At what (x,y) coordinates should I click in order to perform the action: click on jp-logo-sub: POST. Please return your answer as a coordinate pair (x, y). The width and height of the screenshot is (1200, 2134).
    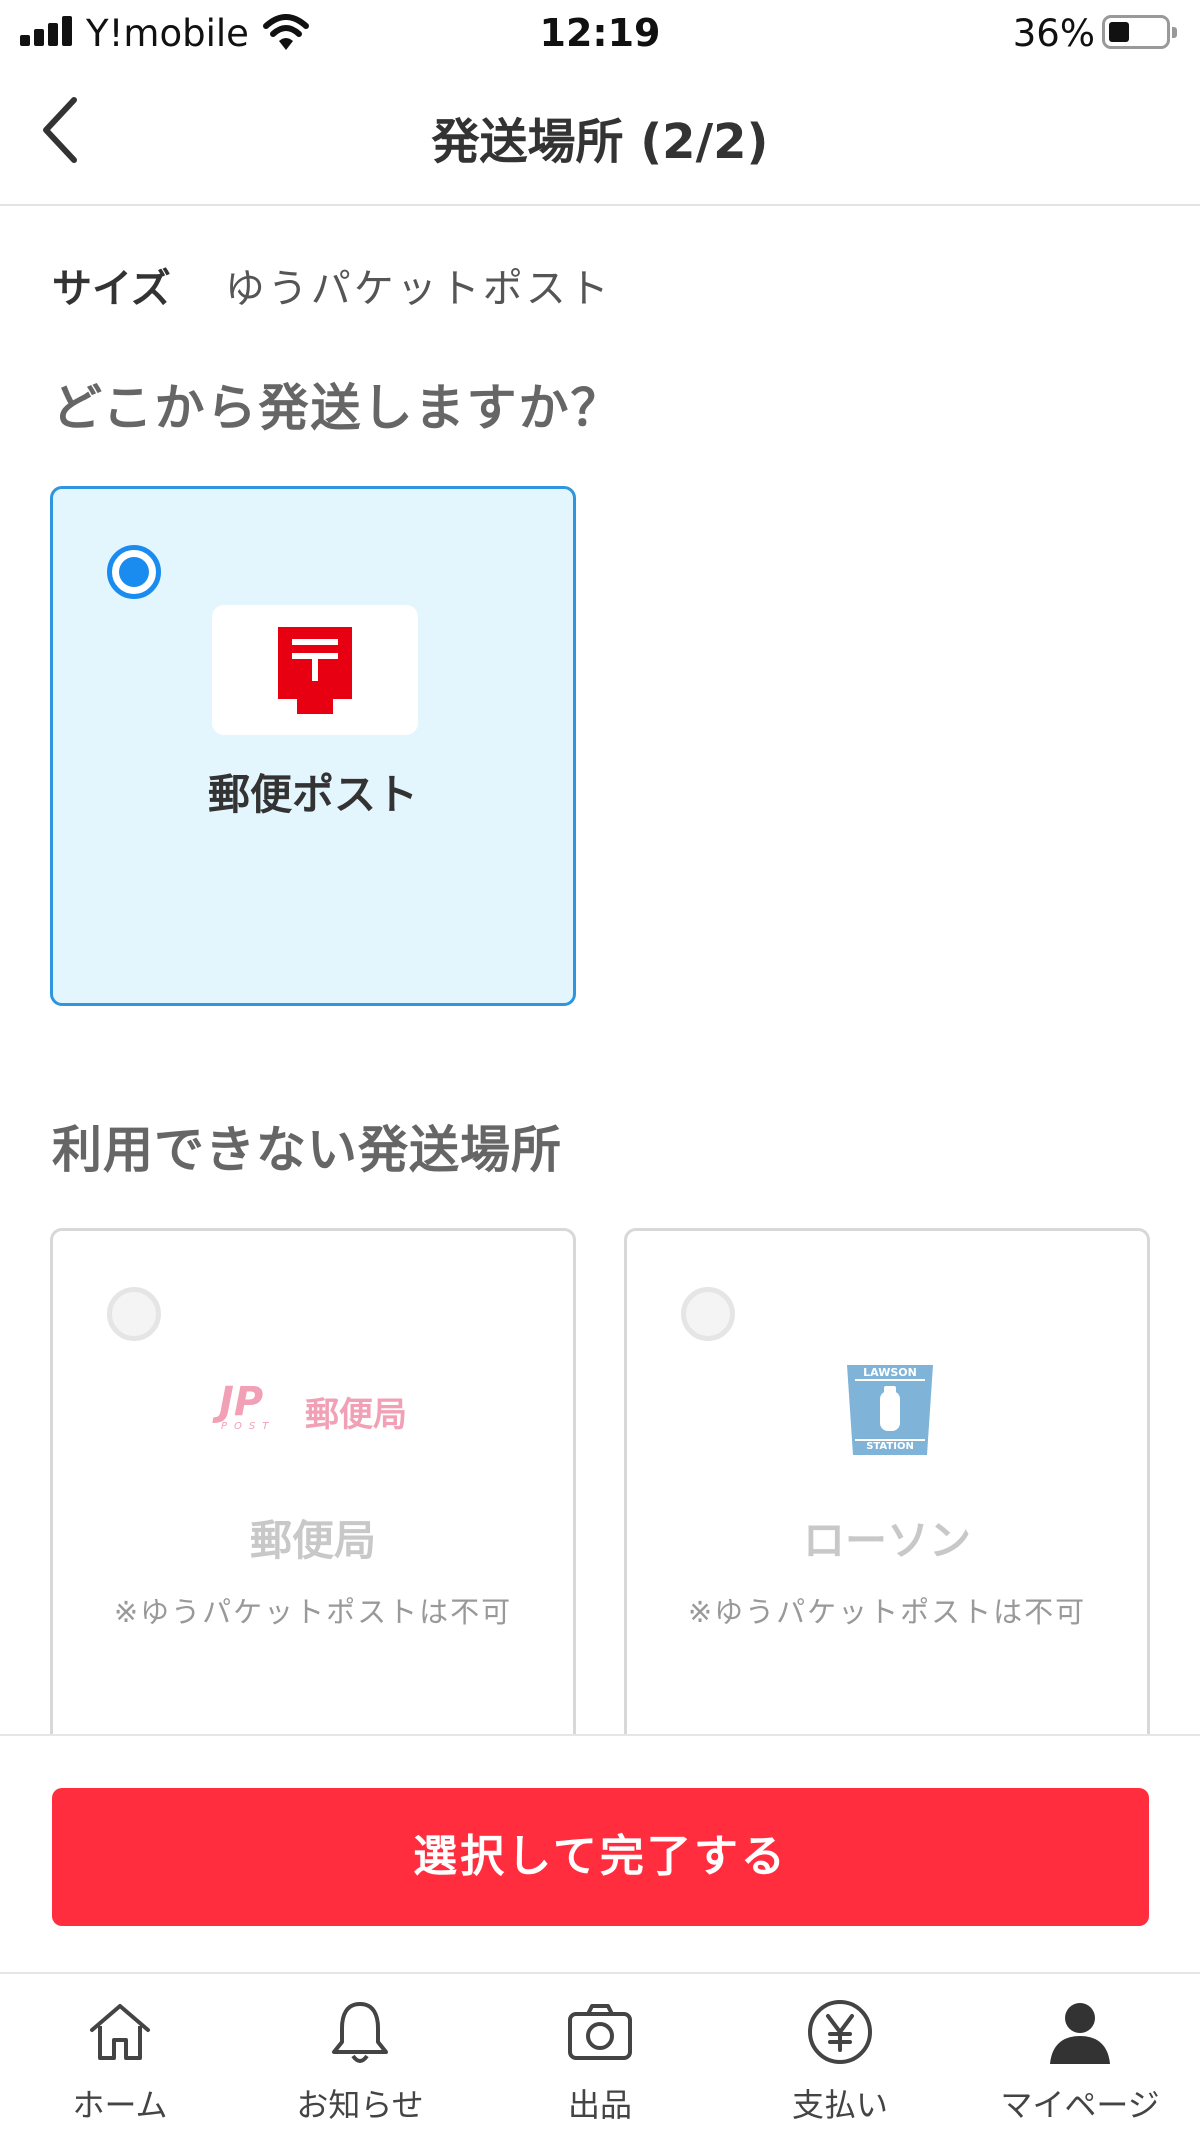
    Looking at the image, I should click on (248, 1426).